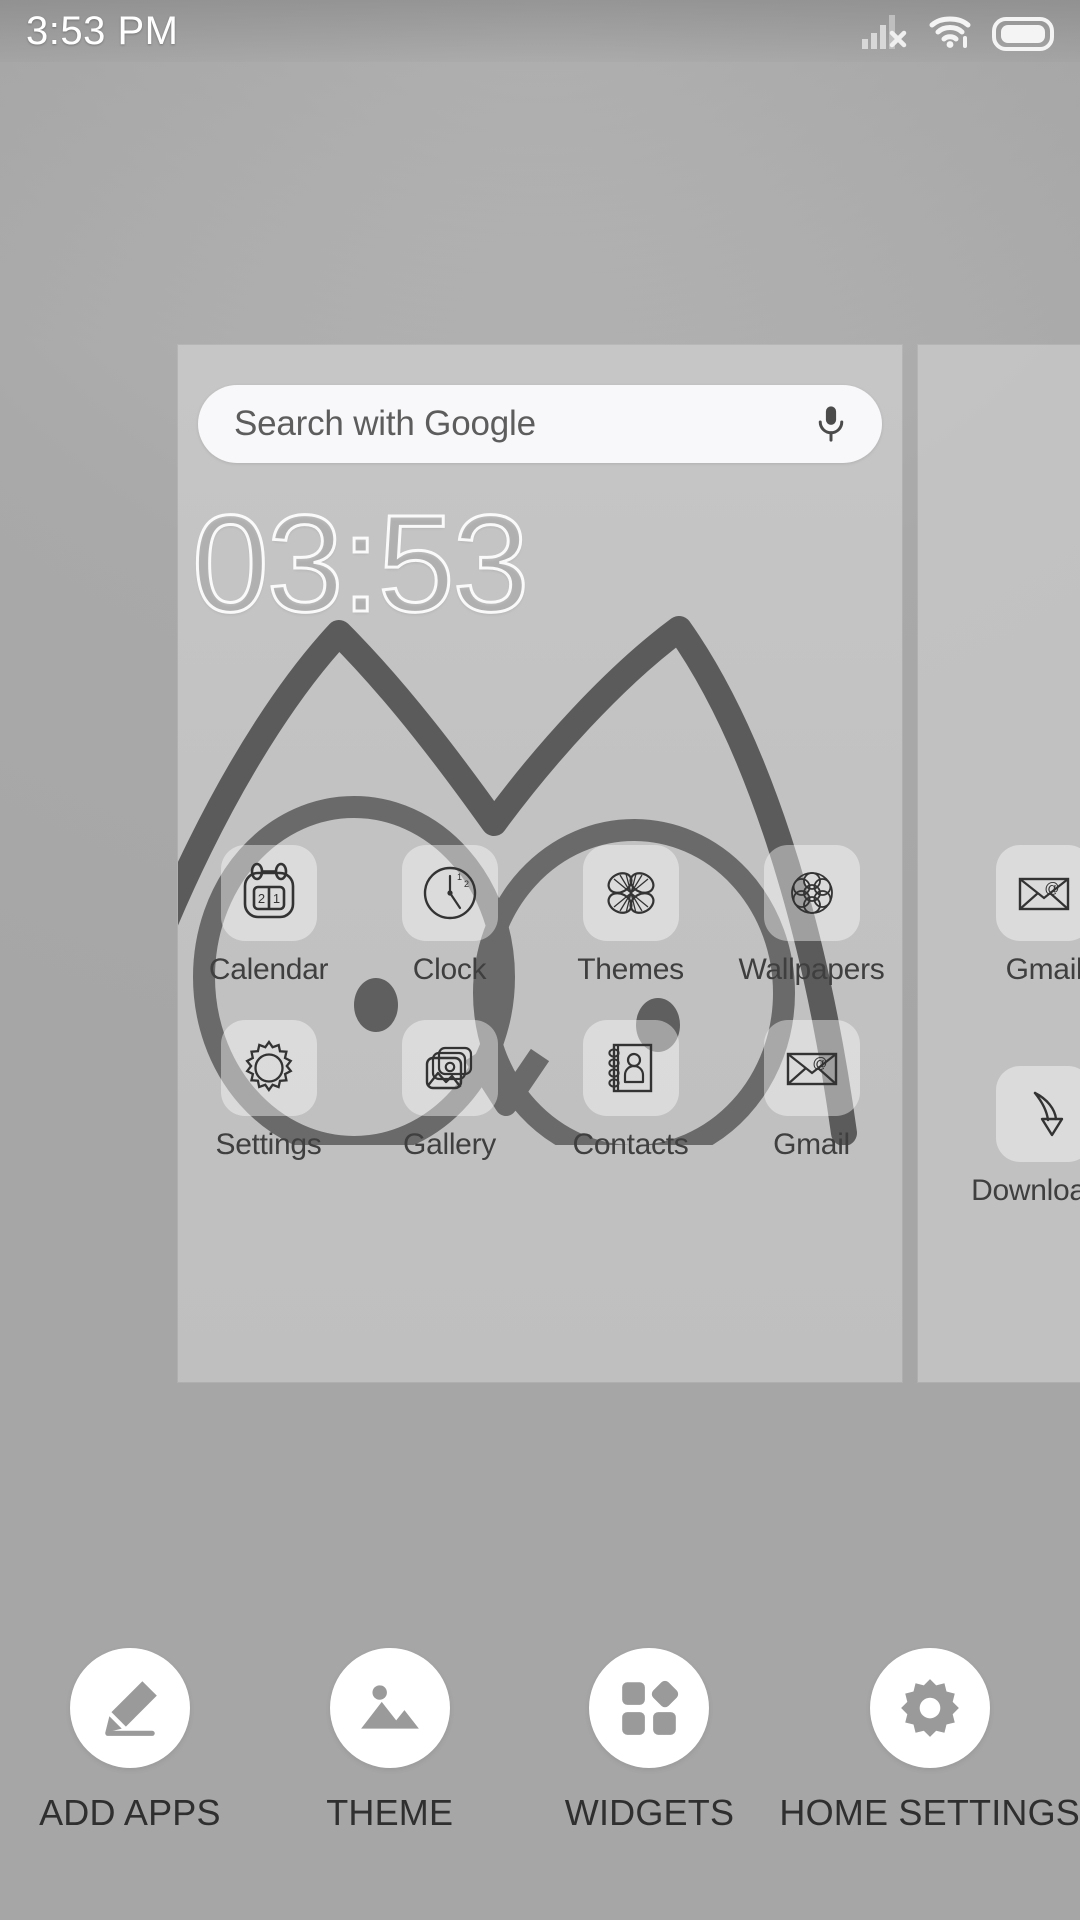 Image resolution: width=1080 pixels, height=1920 pixels. I want to click on home-edit-toolbar: ADD APPS THEME WIDGETS HOME SETTINGS, so click(540, 1741).